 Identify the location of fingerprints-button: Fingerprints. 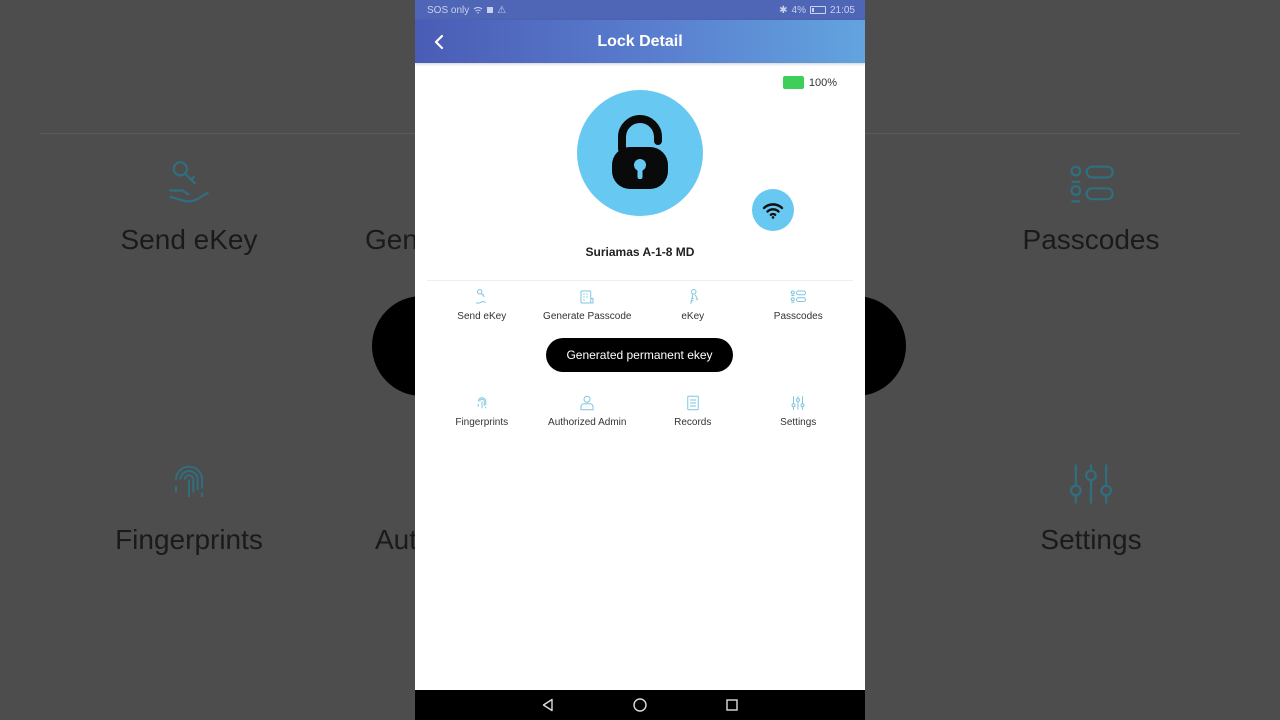
(482, 411).